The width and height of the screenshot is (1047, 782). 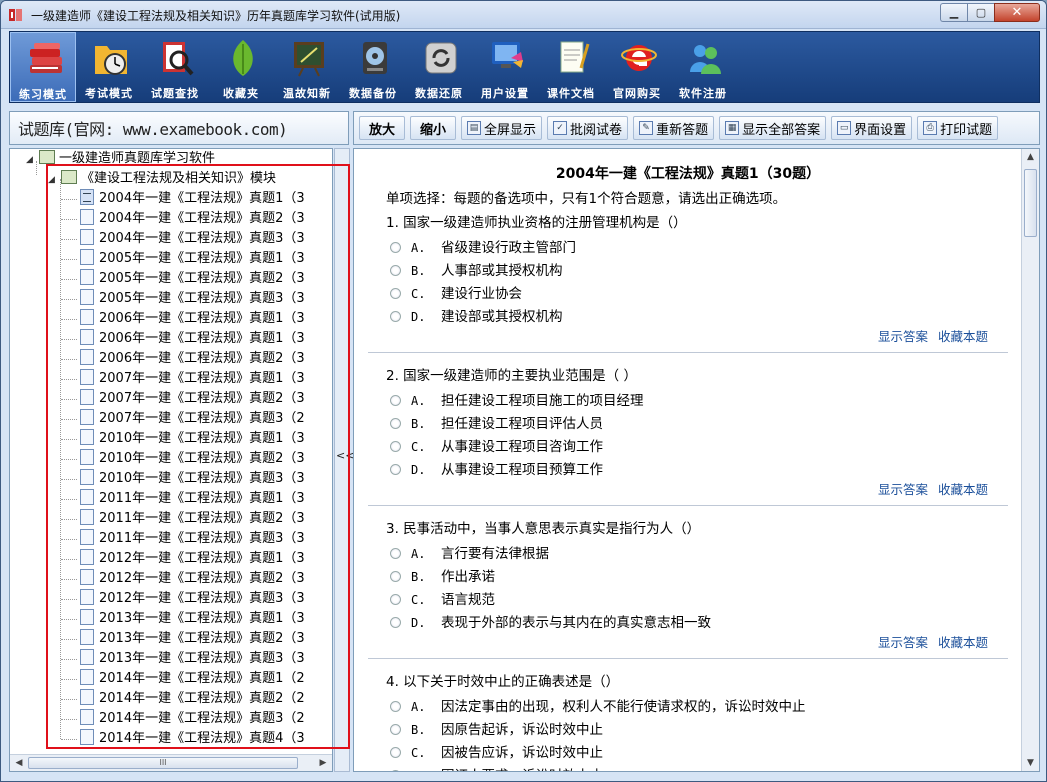 I want to click on answer-option: D. 建设部或其授权机构, so click(x=476, y=315).